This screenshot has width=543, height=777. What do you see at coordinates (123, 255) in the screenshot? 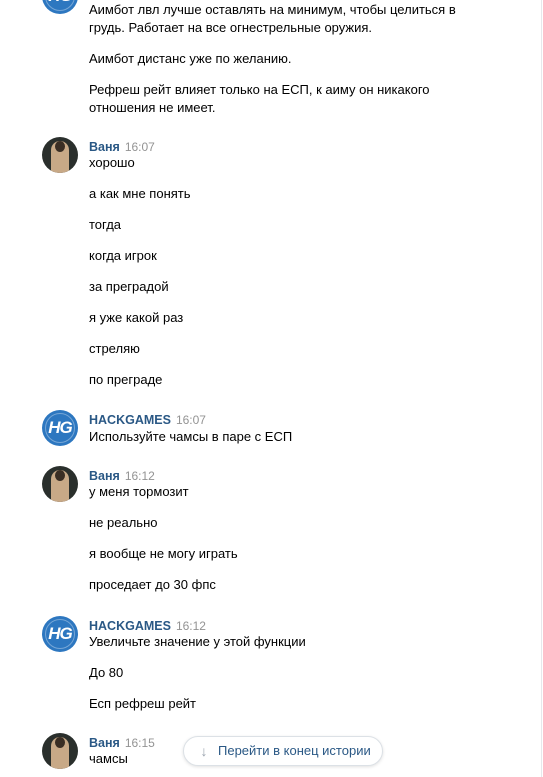
I see `message-text: когда игрок` at bounding box center [123, 255].